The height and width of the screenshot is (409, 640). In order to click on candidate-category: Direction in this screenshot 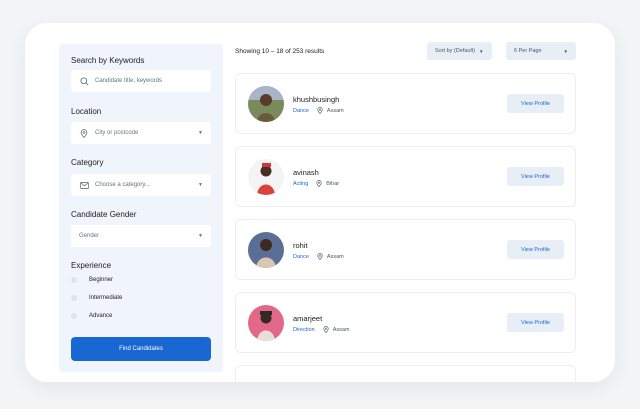, I will do `click(304, 329)`.